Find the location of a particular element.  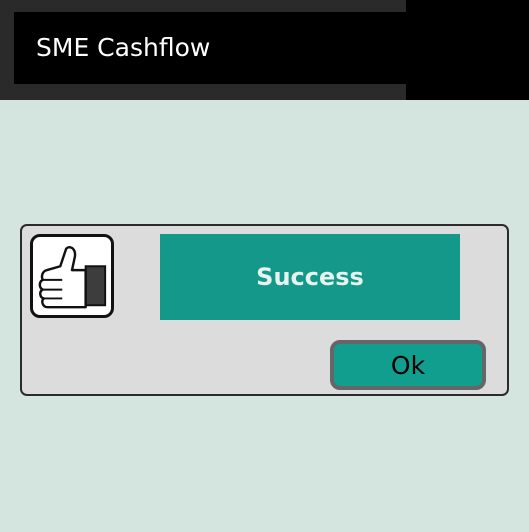

app-title: SME Cashflow is located at coordinates (123, 47).